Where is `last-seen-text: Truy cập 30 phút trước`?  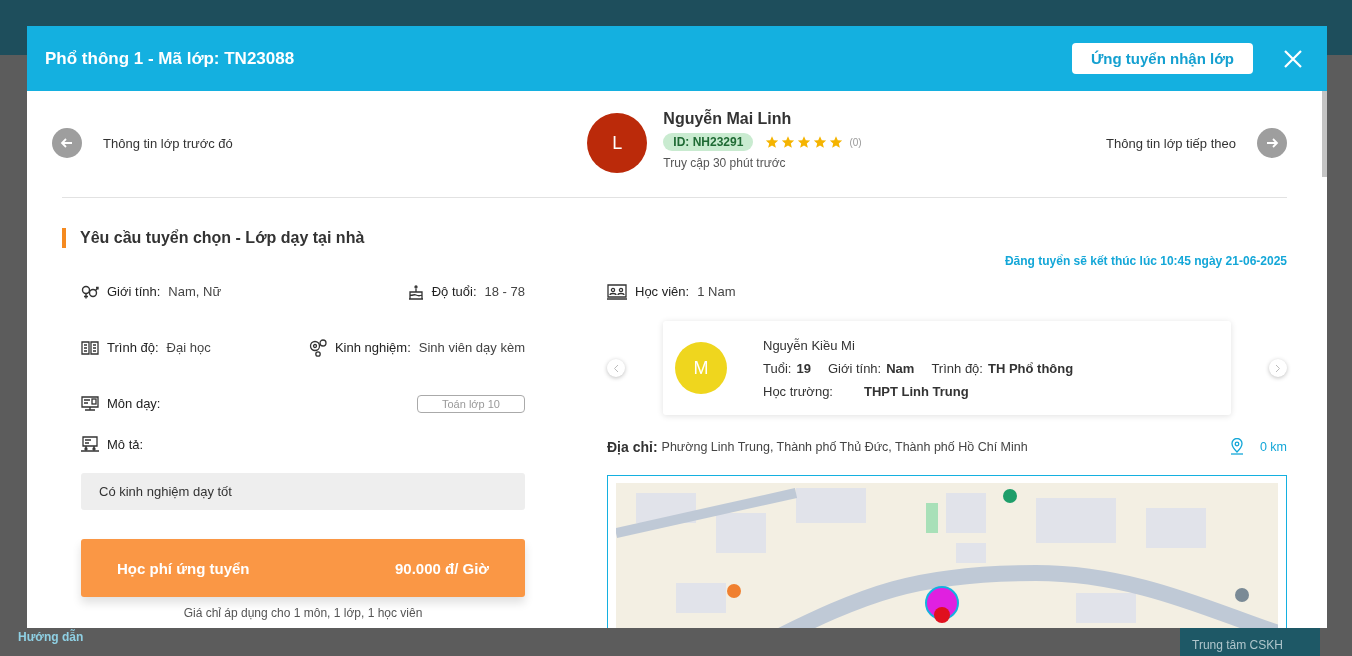 last-seen-text: Truy cập 30 phút trước is located at coordinates (725, 163).